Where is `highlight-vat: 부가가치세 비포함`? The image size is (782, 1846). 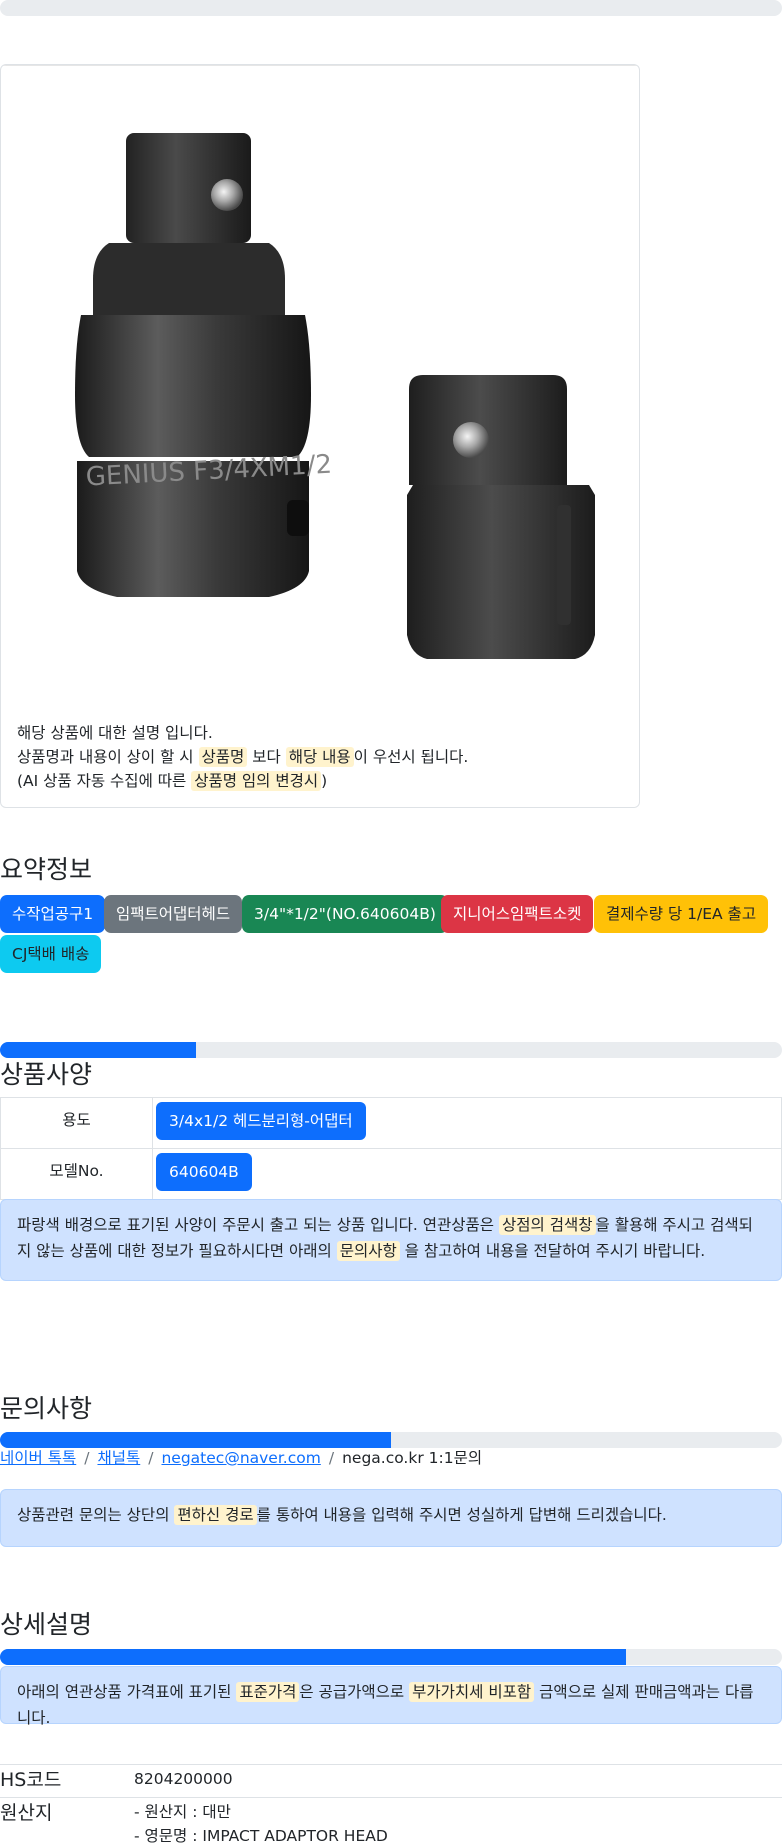 highlight-vat: 부가가치세 비포함 is located at coordinates (472, 1692).